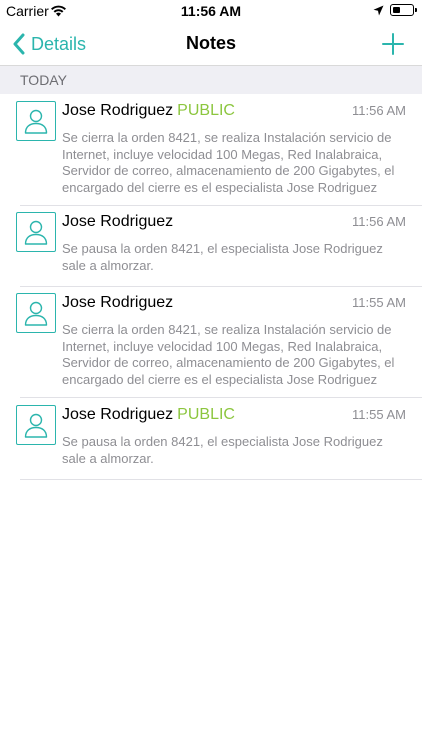 This screenshot has width=422, height=750. I want to click on page-title: Notes, so click(210, 43).